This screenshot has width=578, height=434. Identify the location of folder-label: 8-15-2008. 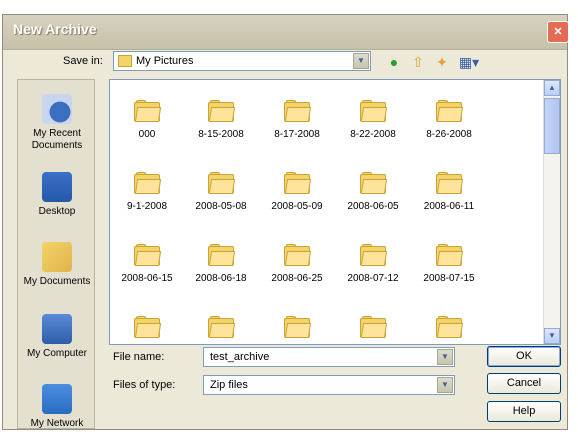
(221, 134).